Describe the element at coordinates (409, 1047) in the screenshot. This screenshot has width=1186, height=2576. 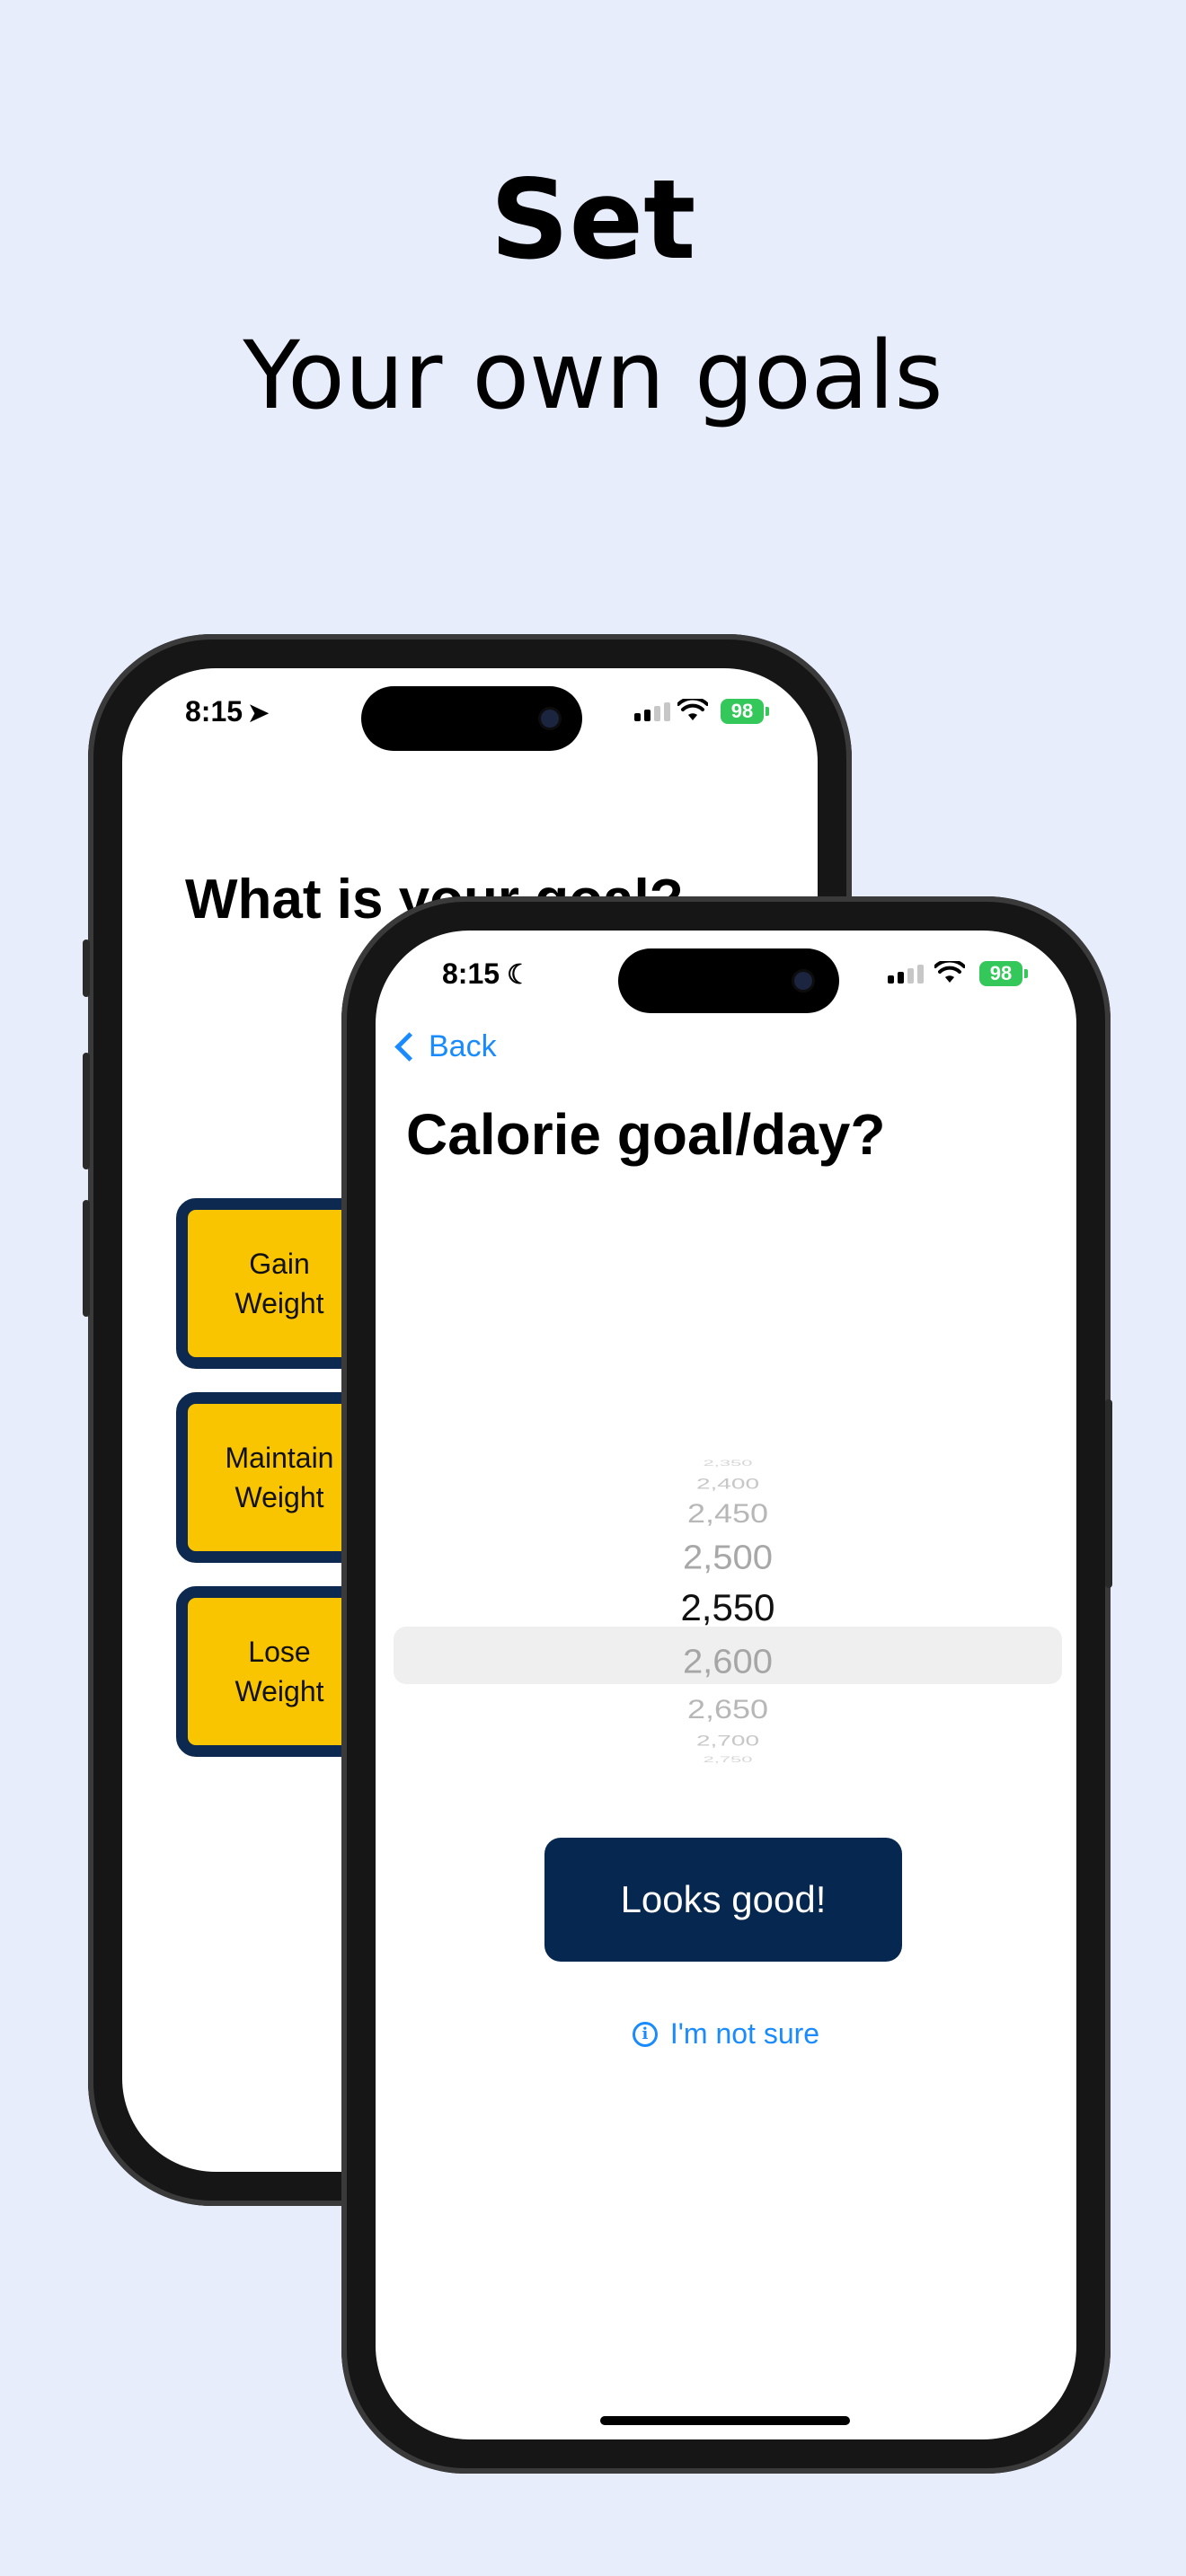
I see `chevron-left-icon` at that location.